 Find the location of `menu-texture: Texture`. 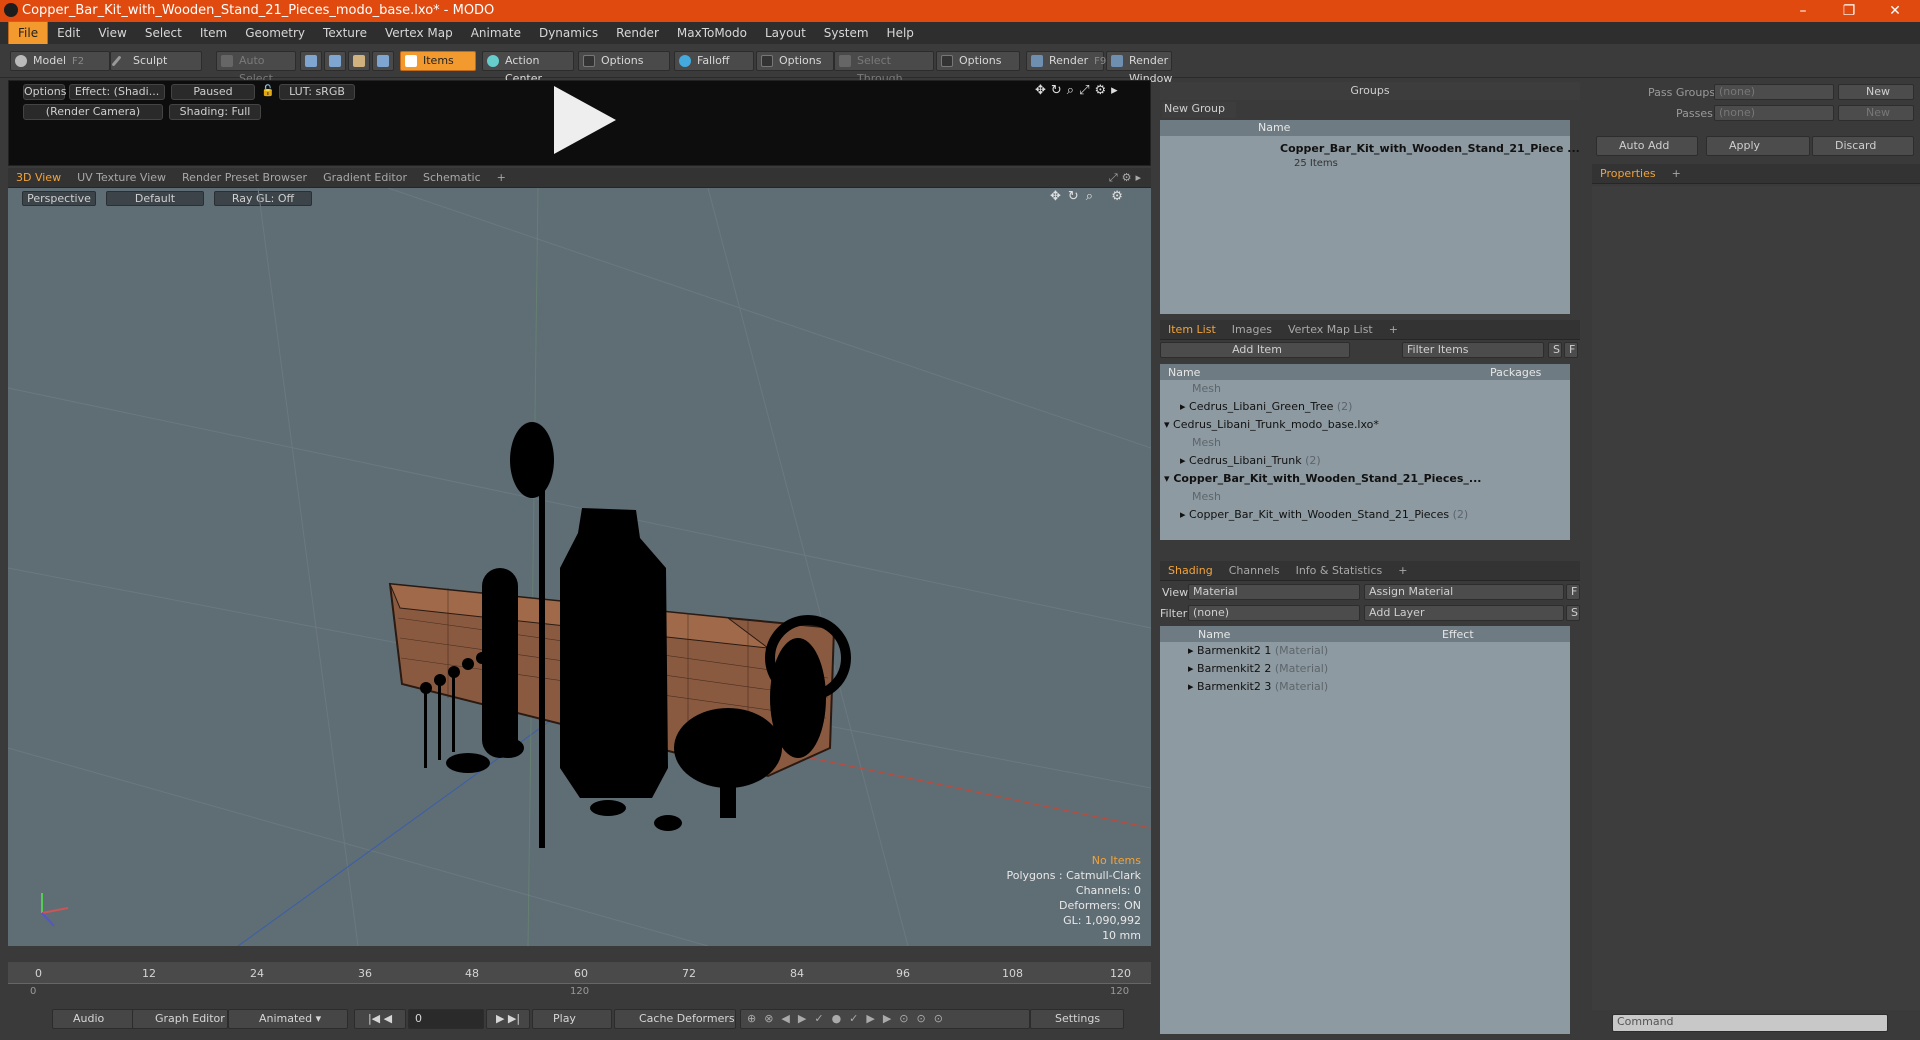

menu-texture: Texture is located at coordinates (345, 33).